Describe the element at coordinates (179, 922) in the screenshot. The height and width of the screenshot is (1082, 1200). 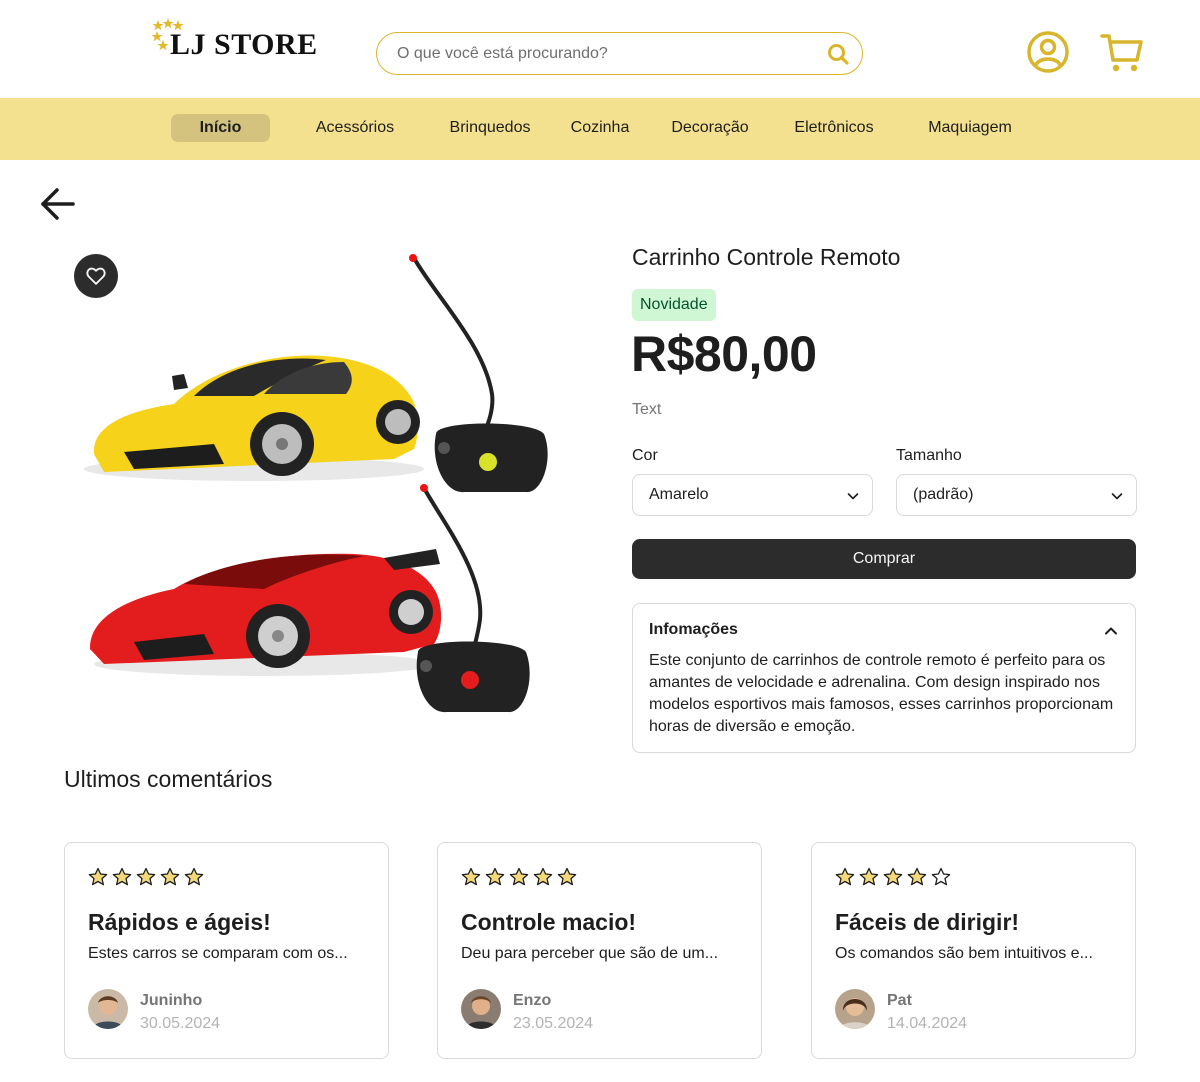
I see `review-title: Rápidos e ágeis!` at that location.